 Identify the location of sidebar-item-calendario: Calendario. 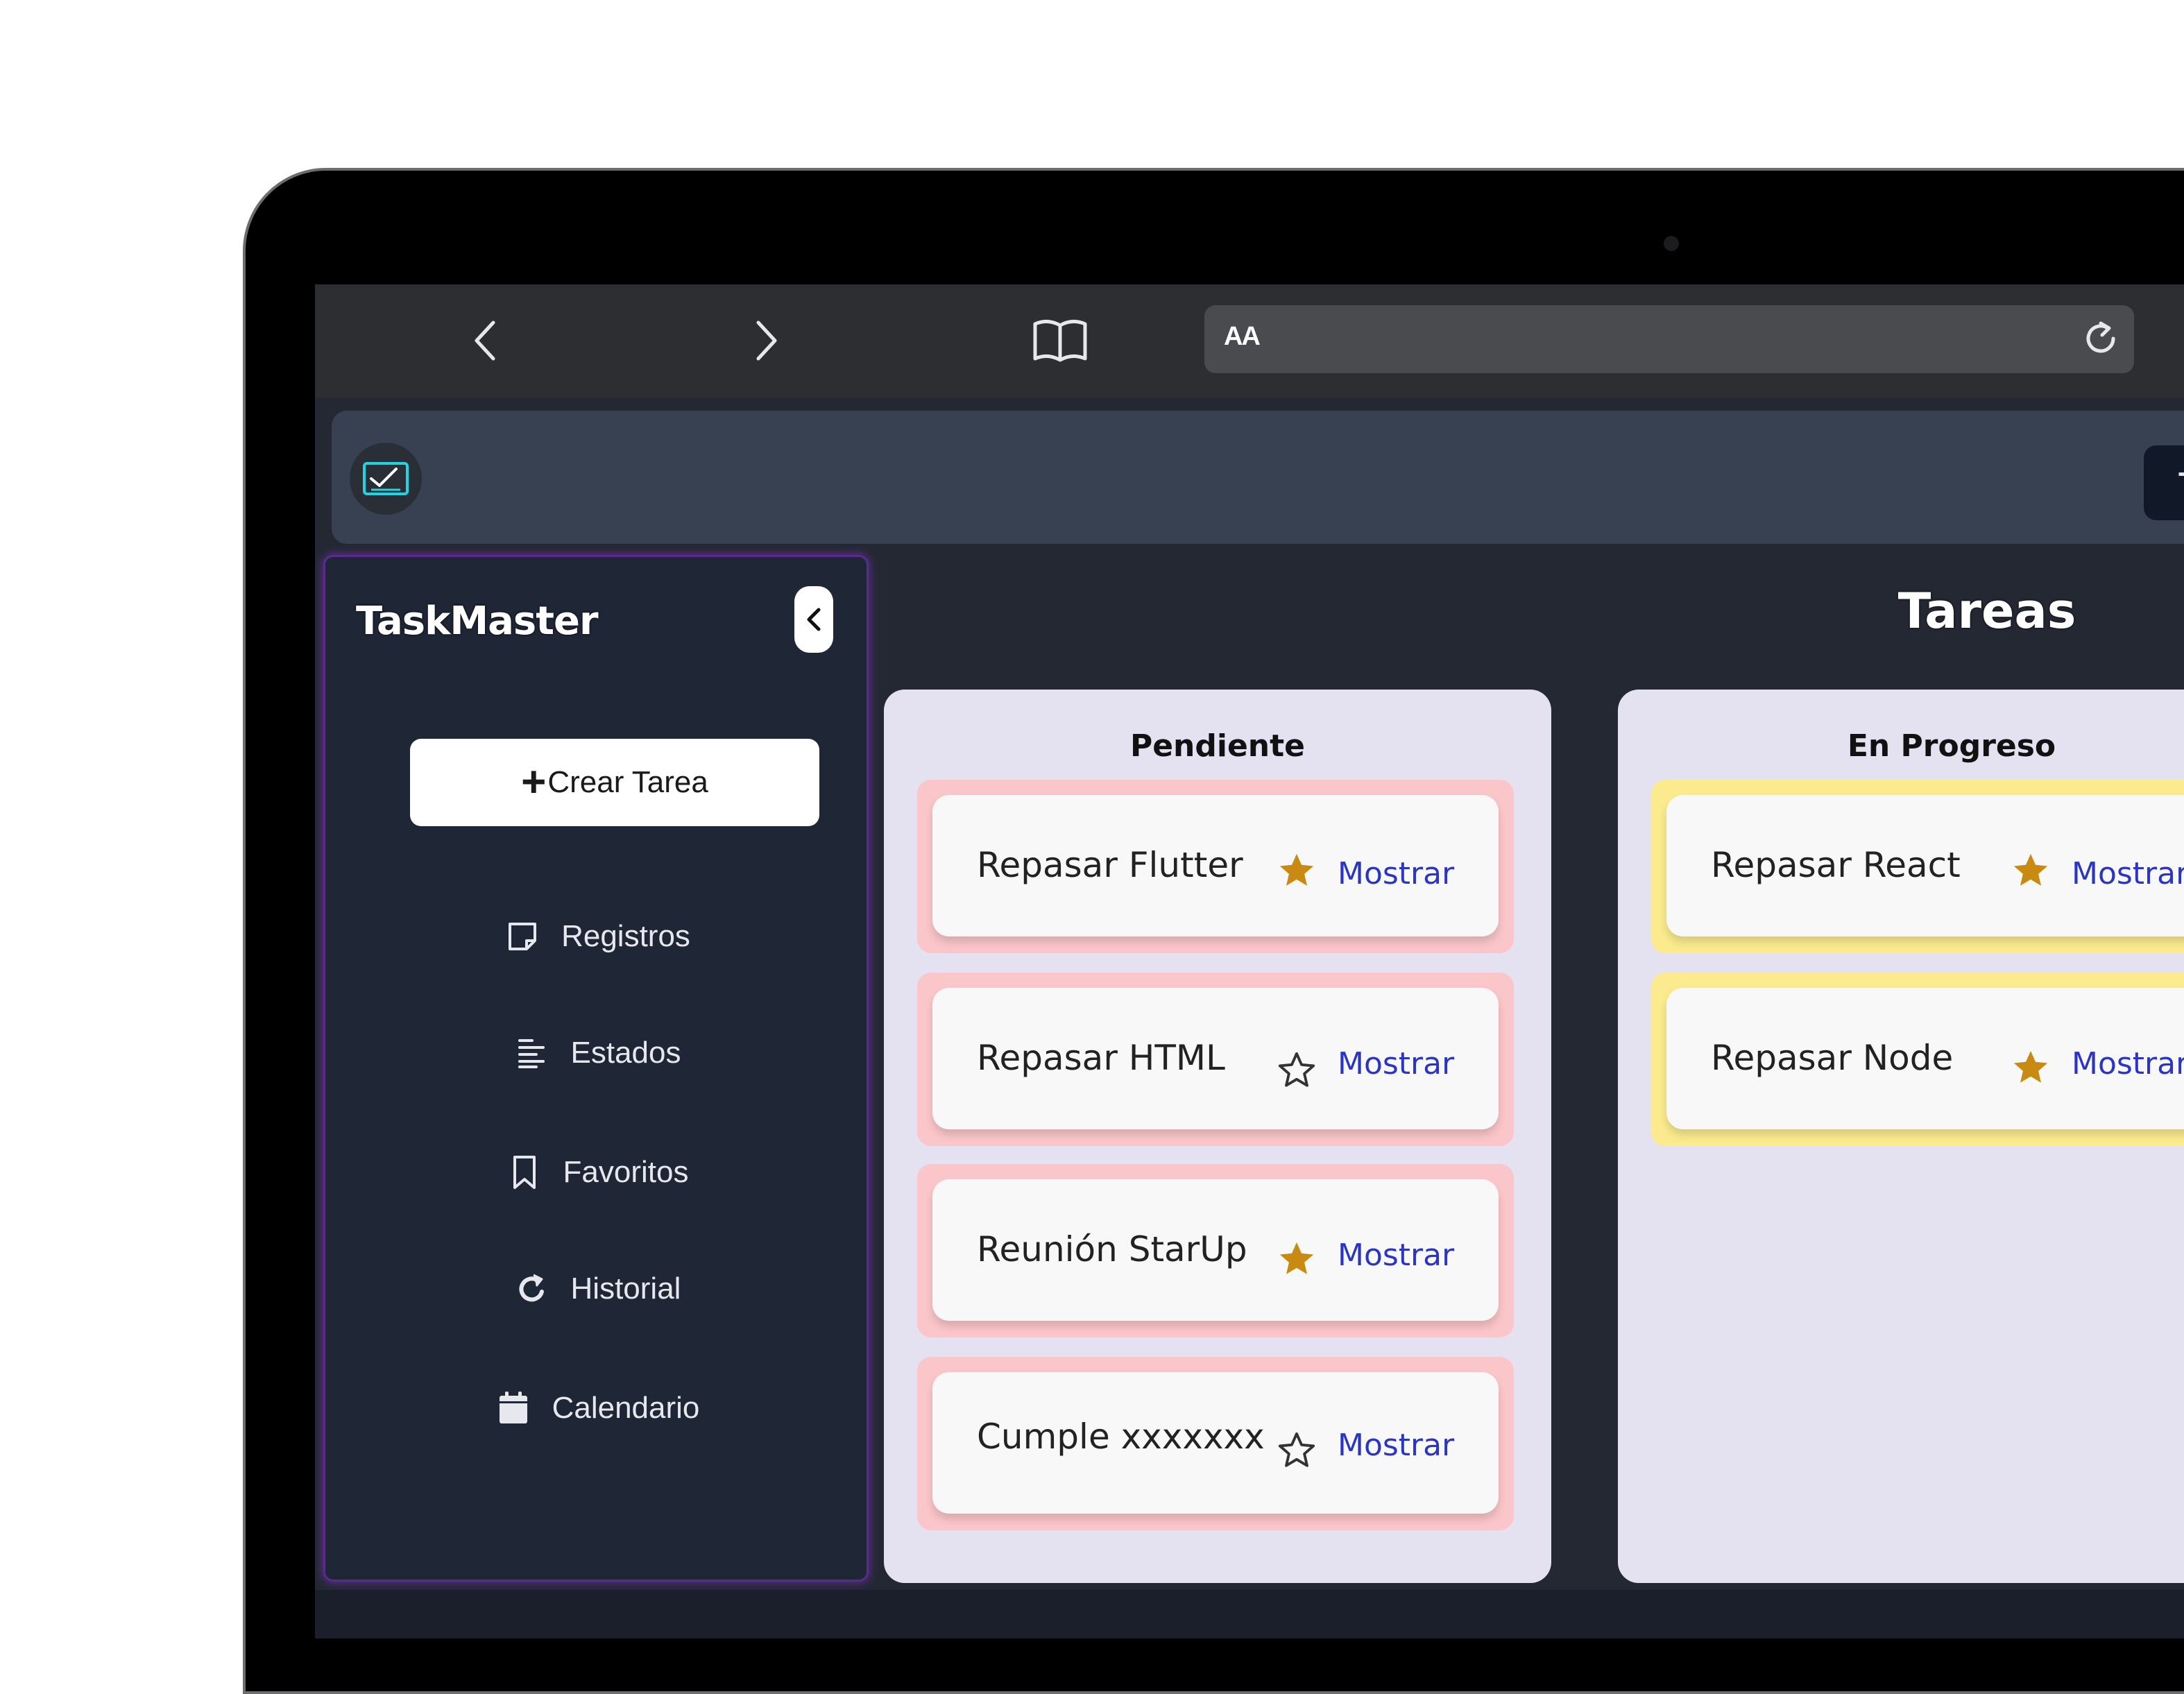
(598, 1408).